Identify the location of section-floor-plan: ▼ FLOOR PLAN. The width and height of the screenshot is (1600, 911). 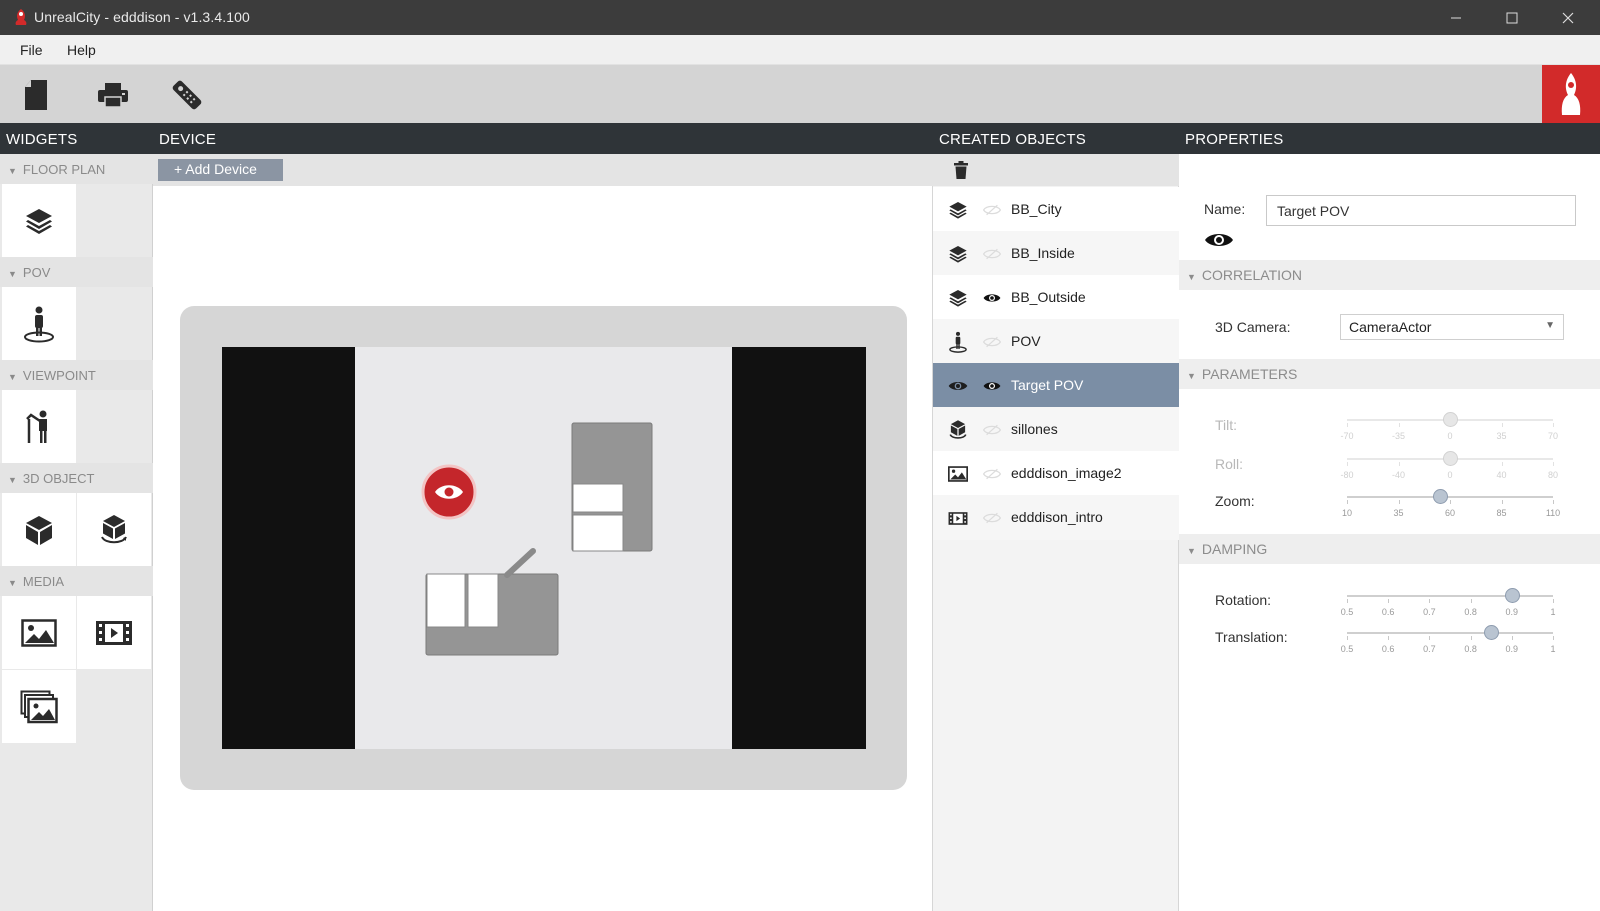
(76, 169).